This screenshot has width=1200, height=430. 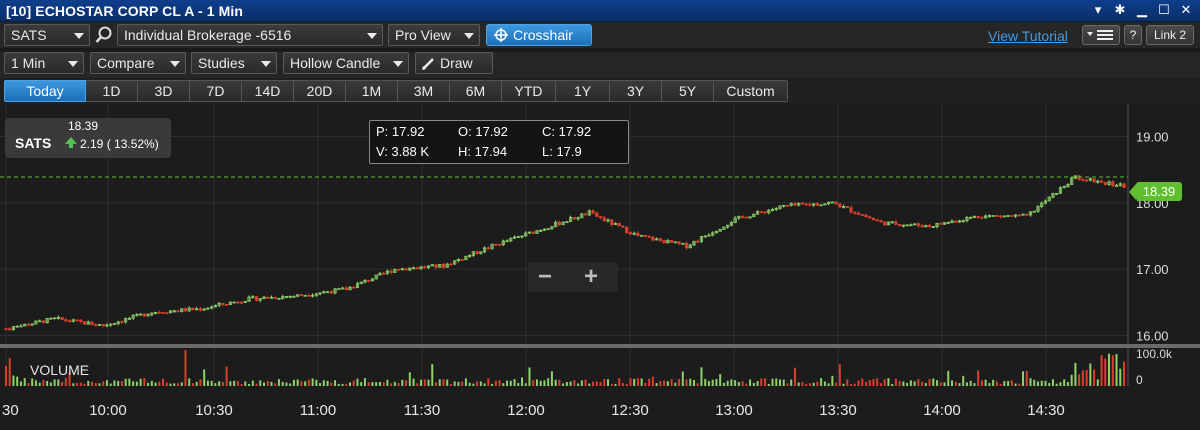 I want to click on account-select: Individual Brokerage -6516, so click(x=250, y=35).